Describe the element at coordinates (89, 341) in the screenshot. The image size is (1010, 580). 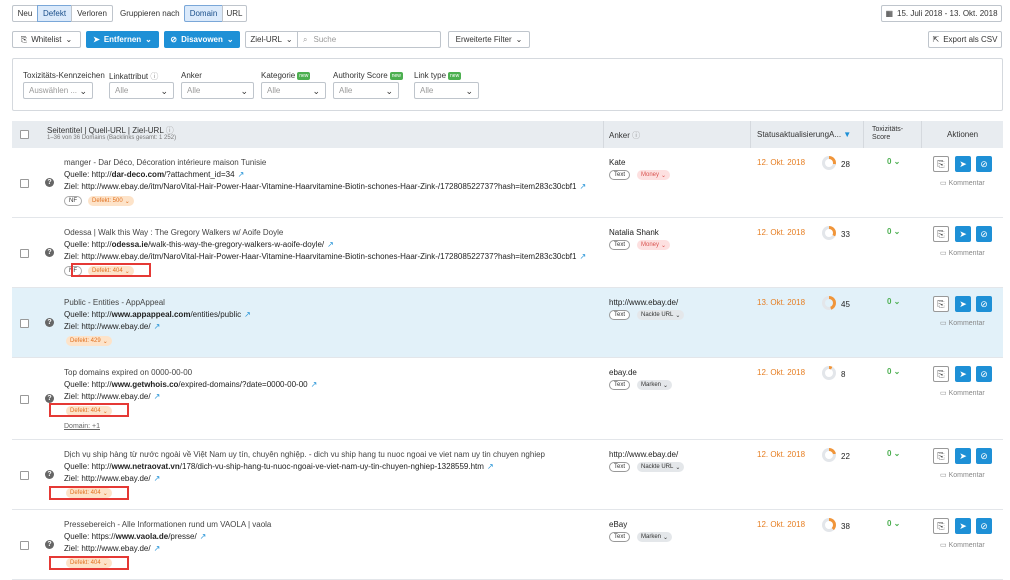
I see `defekt-status-tag: Defekt: 429 ⌄` at that location.